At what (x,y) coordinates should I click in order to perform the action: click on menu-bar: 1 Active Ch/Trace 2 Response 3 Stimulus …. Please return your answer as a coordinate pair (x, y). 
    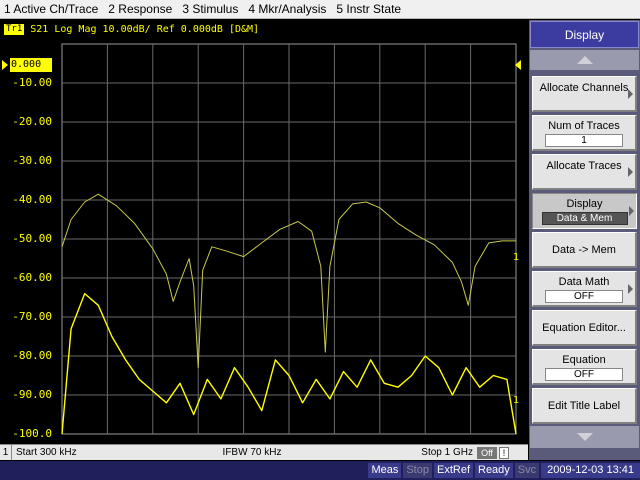
    Looking at the image, I should click on (320, 9).